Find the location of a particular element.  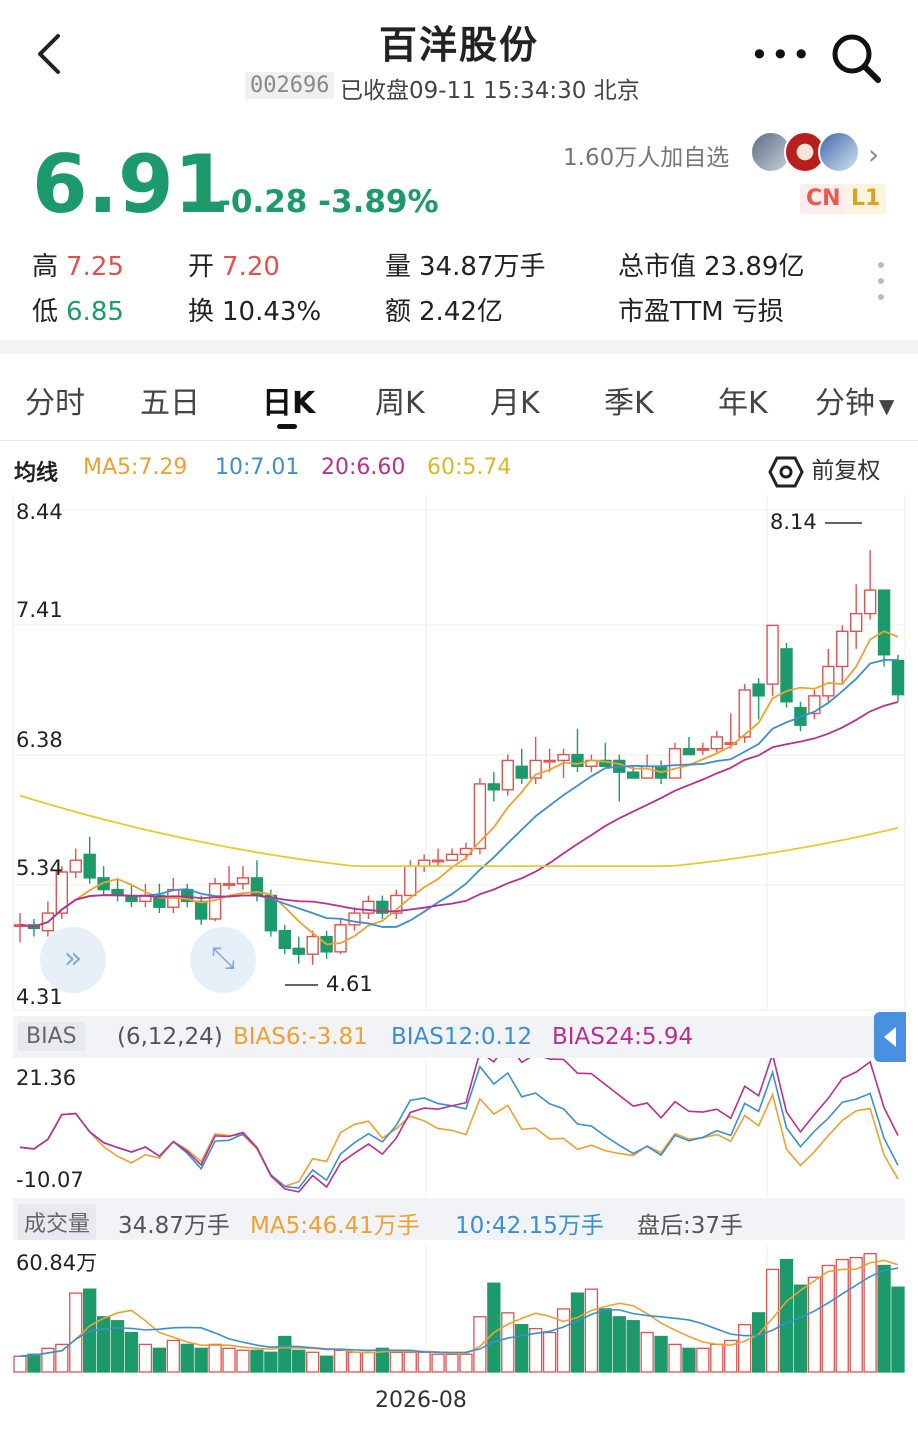

level-badge-l1: L1 is located at coordinates (866, 199).